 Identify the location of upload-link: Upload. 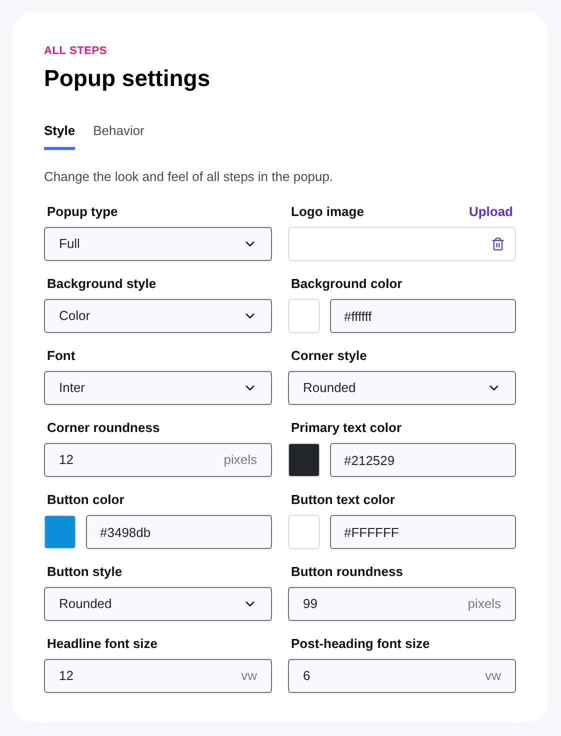
(490, 211).